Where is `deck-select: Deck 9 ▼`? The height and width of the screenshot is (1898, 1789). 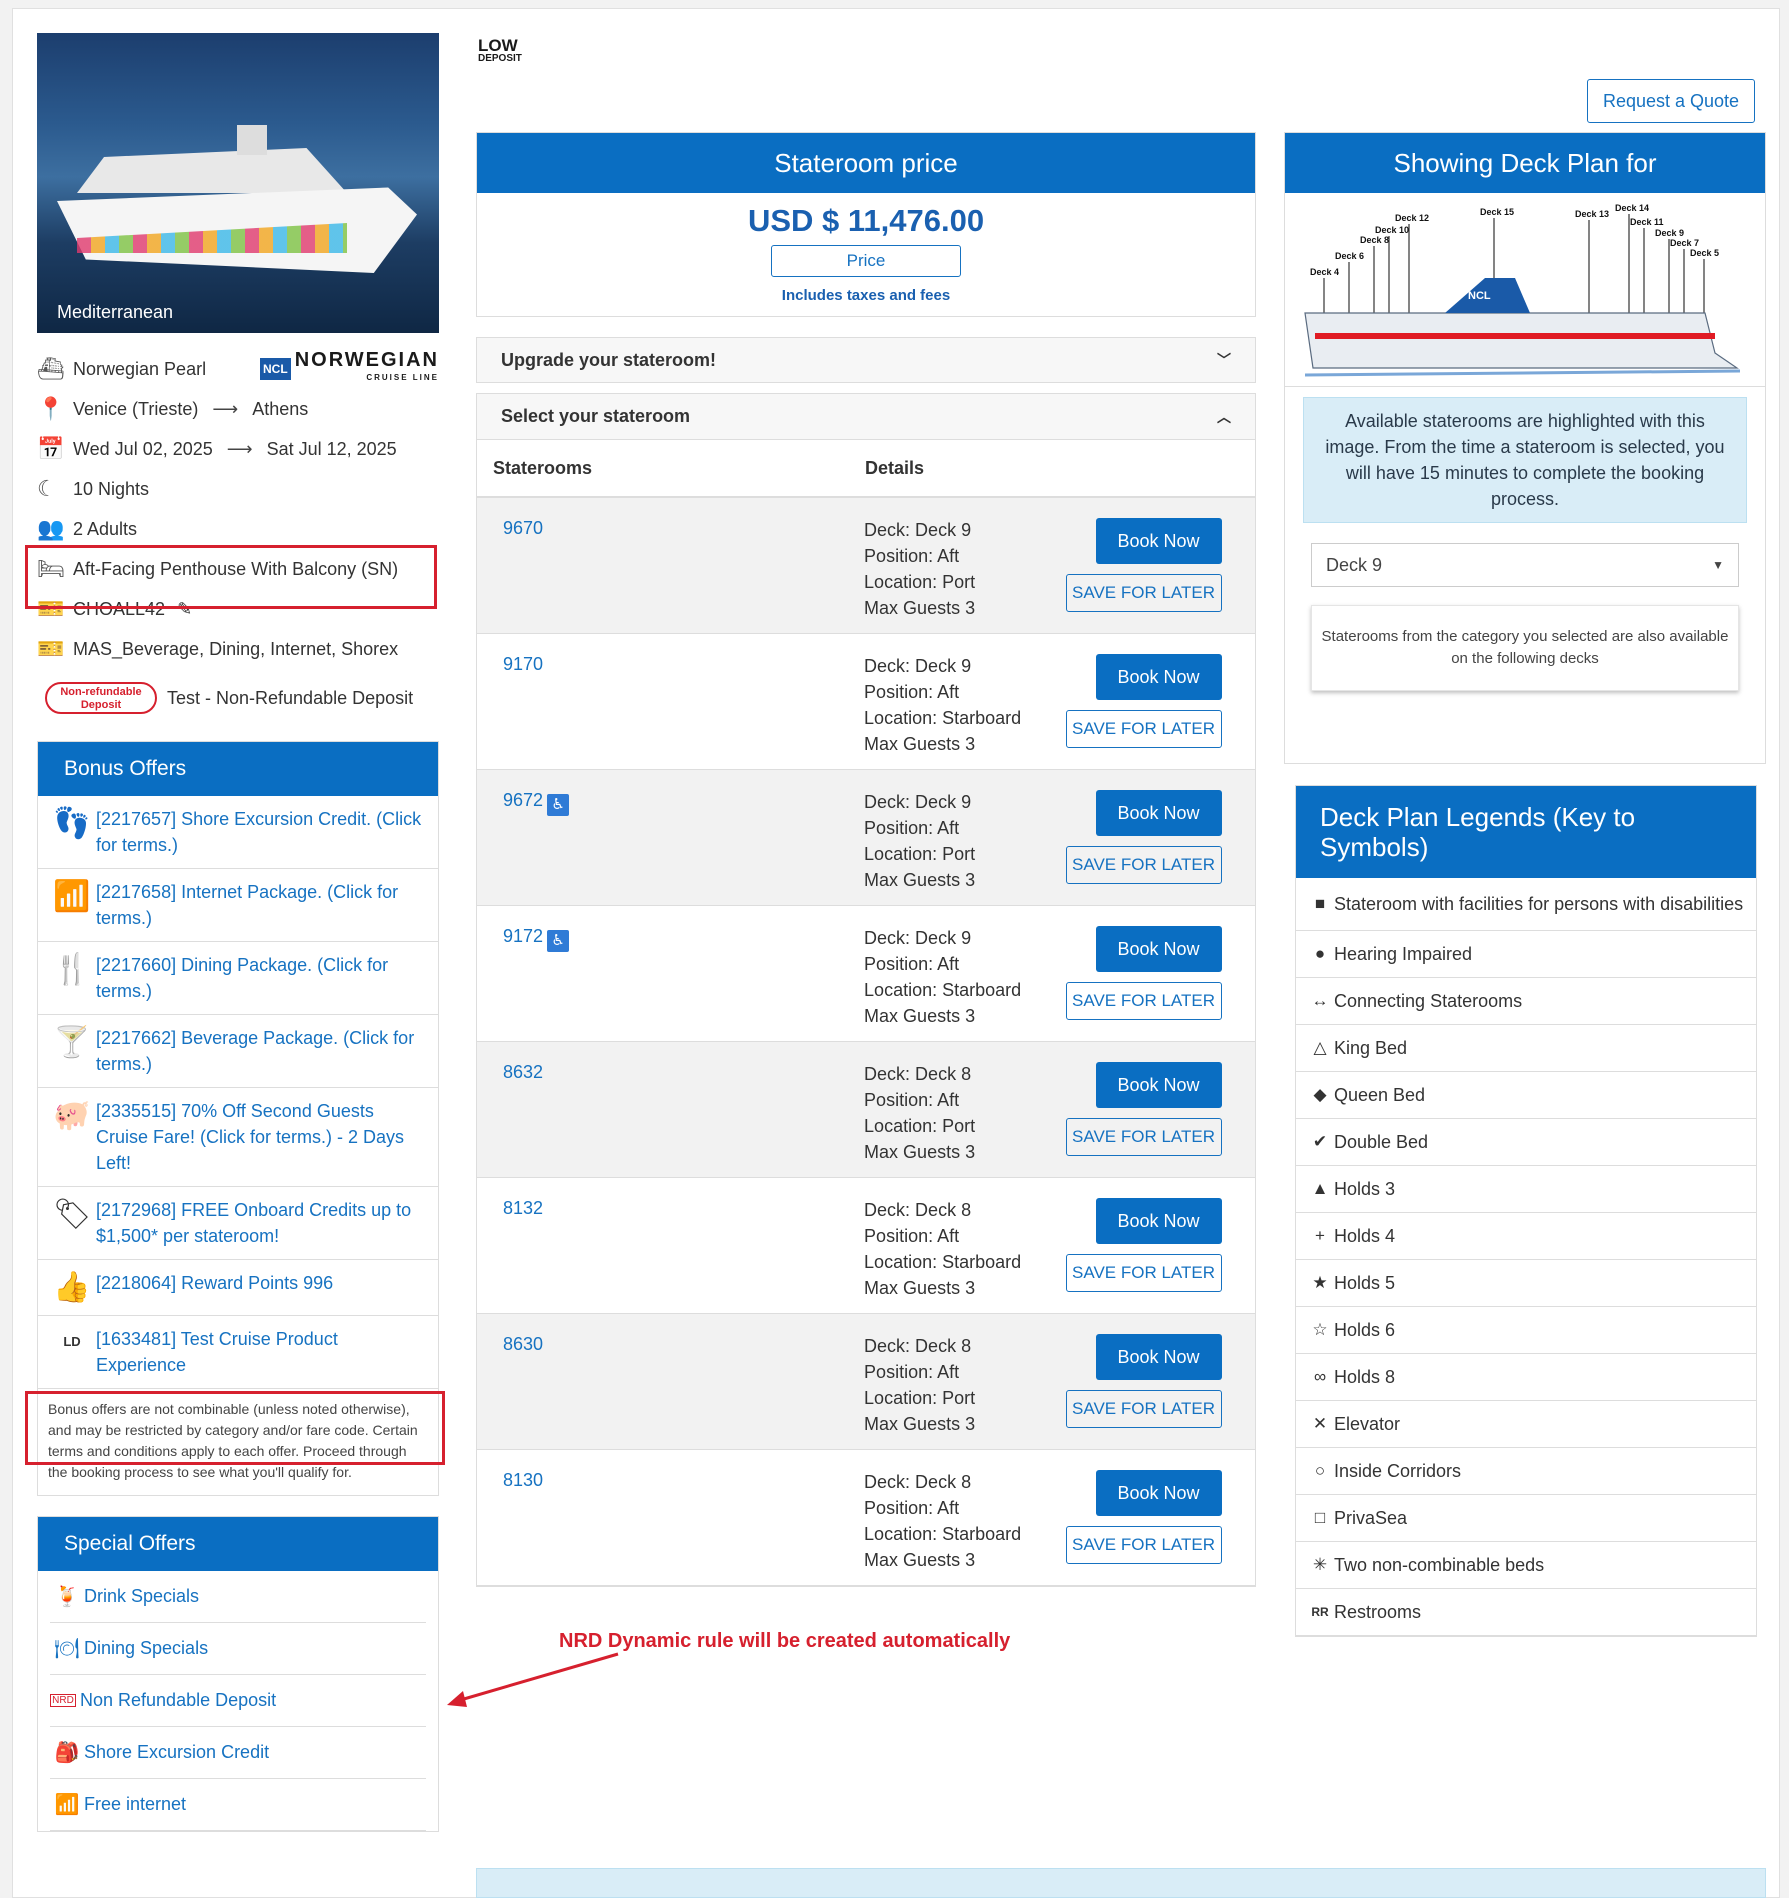 deck-select: Deck 9 ▼ is located at coordinates (1525, 565).